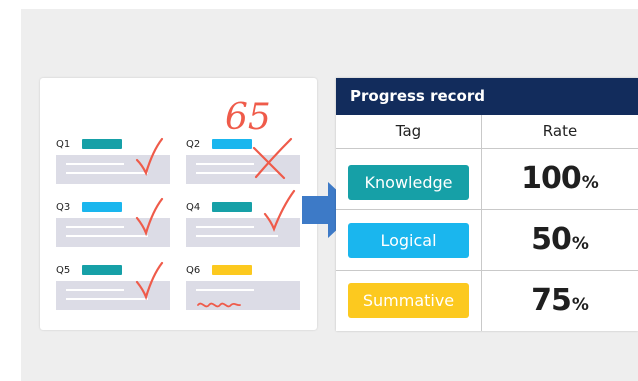  I want to click on question-label: Q3, so click(63, 207).